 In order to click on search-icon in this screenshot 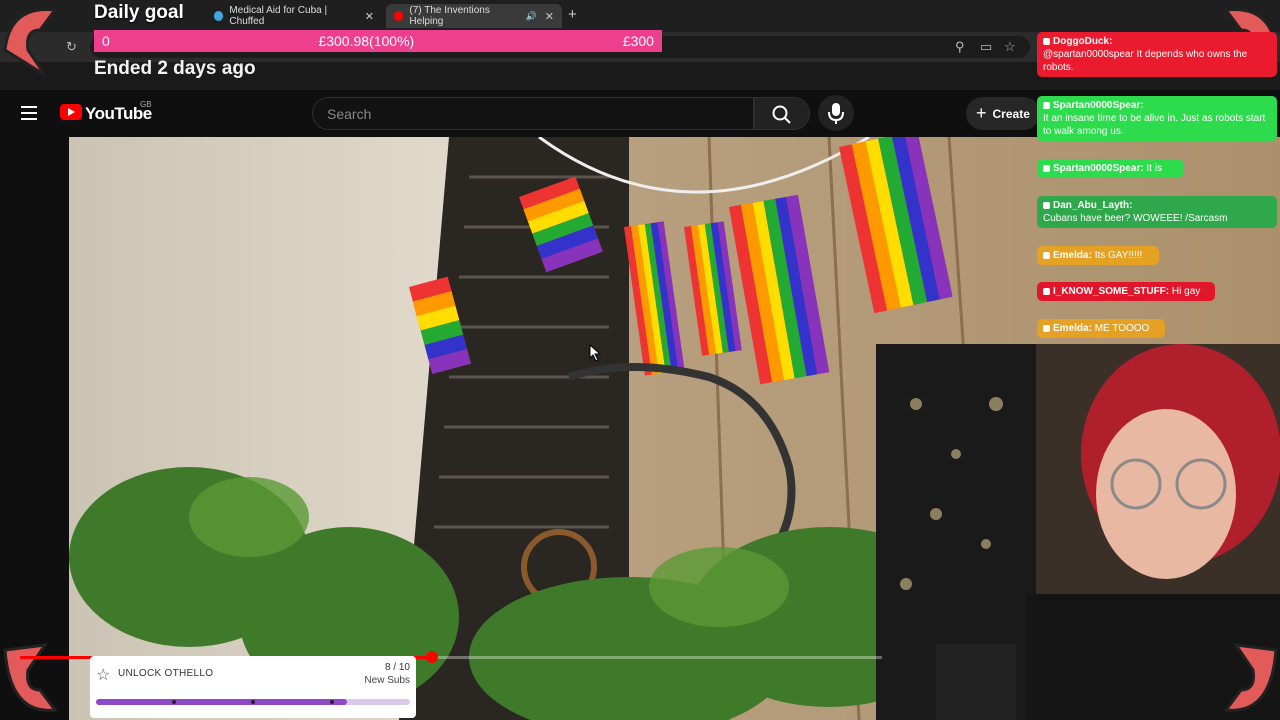, I will do `click(781, 114)`.